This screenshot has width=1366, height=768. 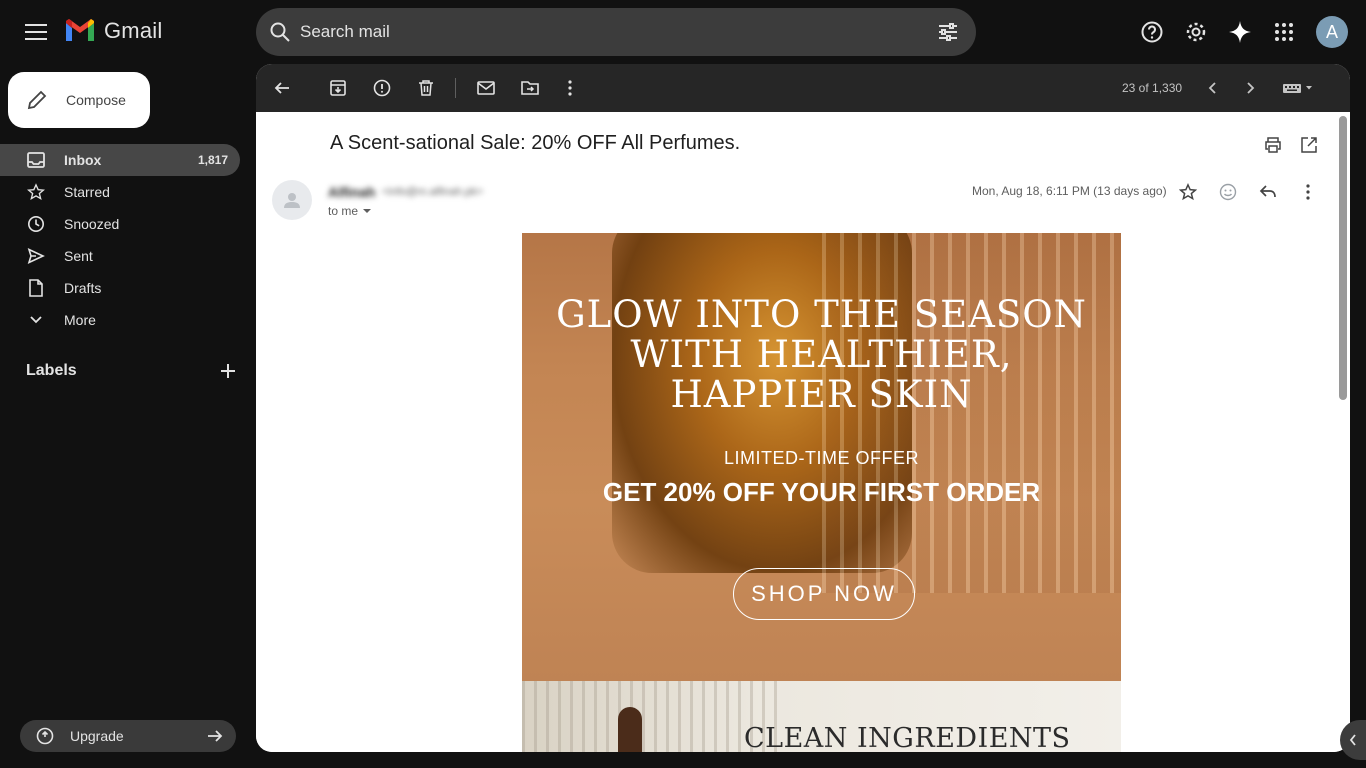 I want to click on message-more-button, so click(x=1308, y=192).